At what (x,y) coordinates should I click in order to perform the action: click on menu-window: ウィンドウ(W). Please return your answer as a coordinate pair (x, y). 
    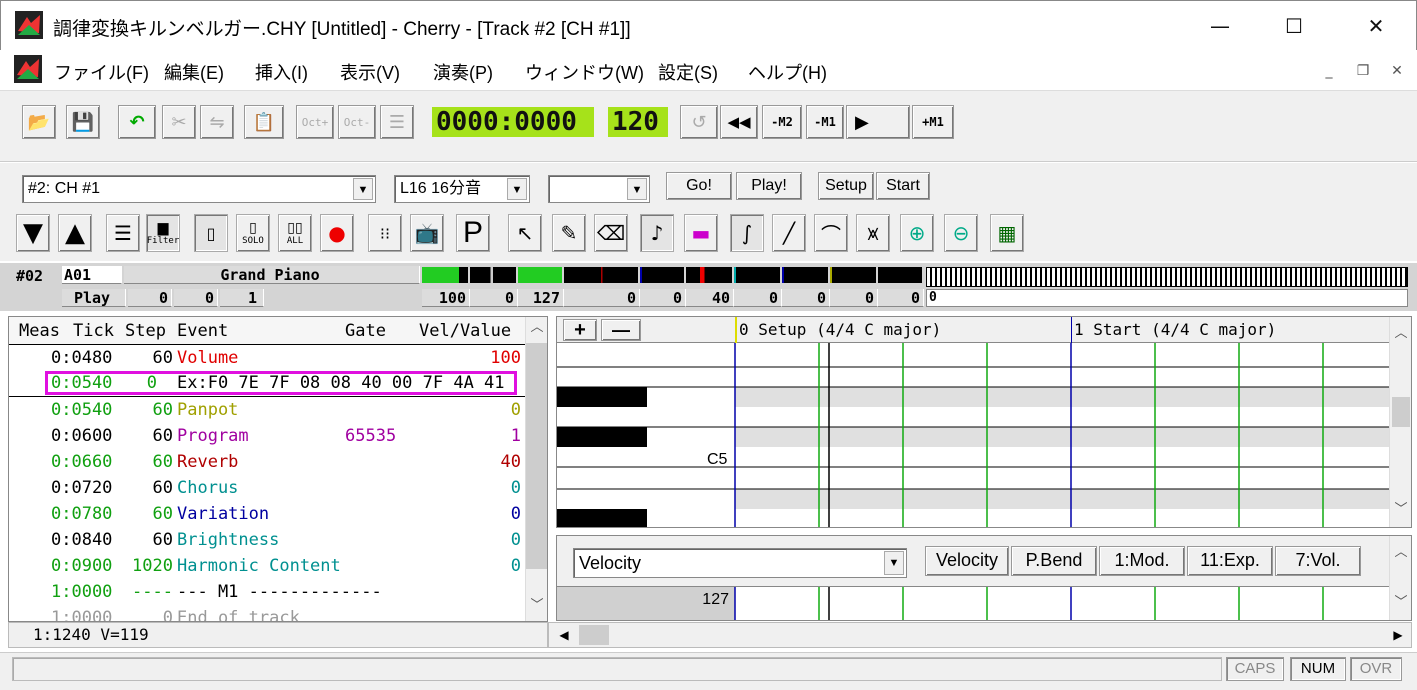
    Looking at the image, I should click on (584, 72).